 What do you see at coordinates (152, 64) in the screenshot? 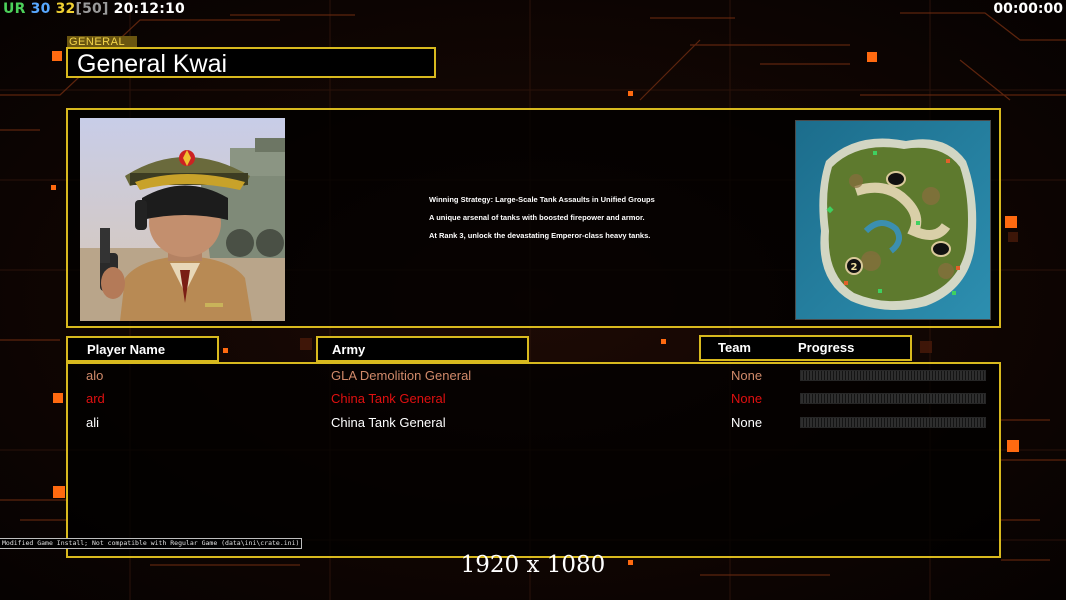
I see `general-name: General Kwai` at bounding box center [152, 64].